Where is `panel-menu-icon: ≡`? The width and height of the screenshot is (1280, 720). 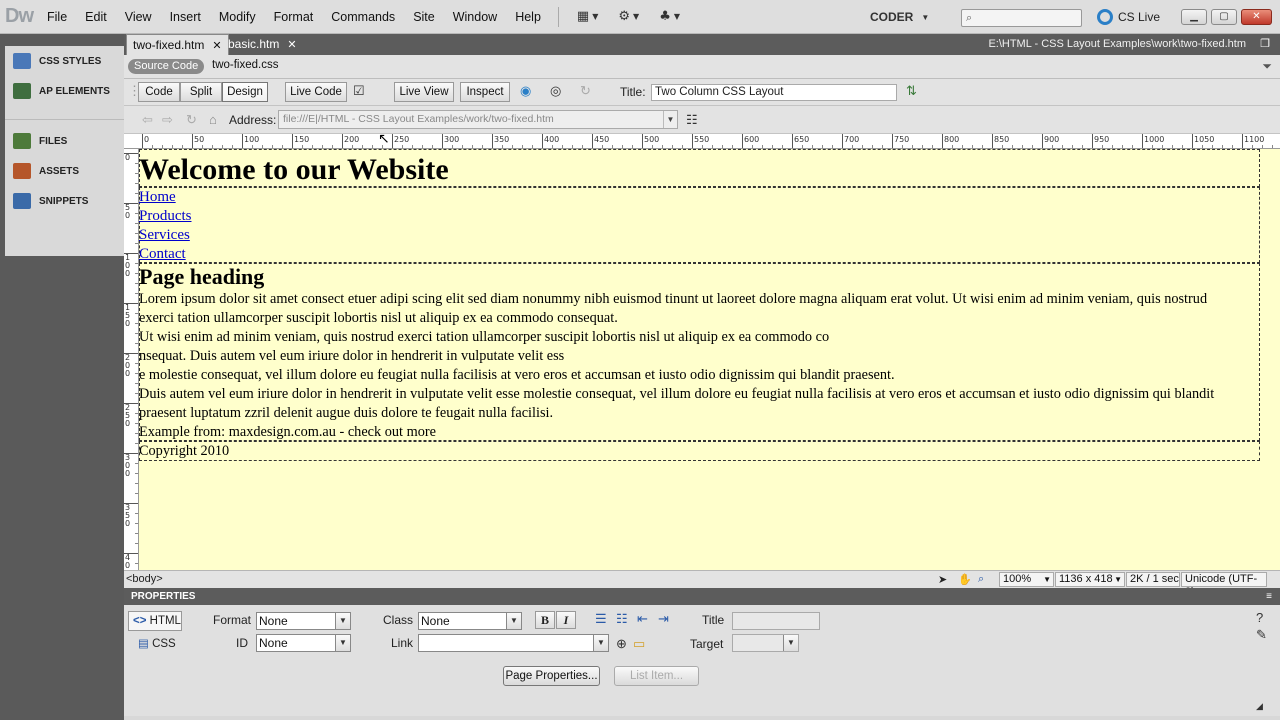
panel-menu-icon: ≡ is located at coordinates (1269, 596).